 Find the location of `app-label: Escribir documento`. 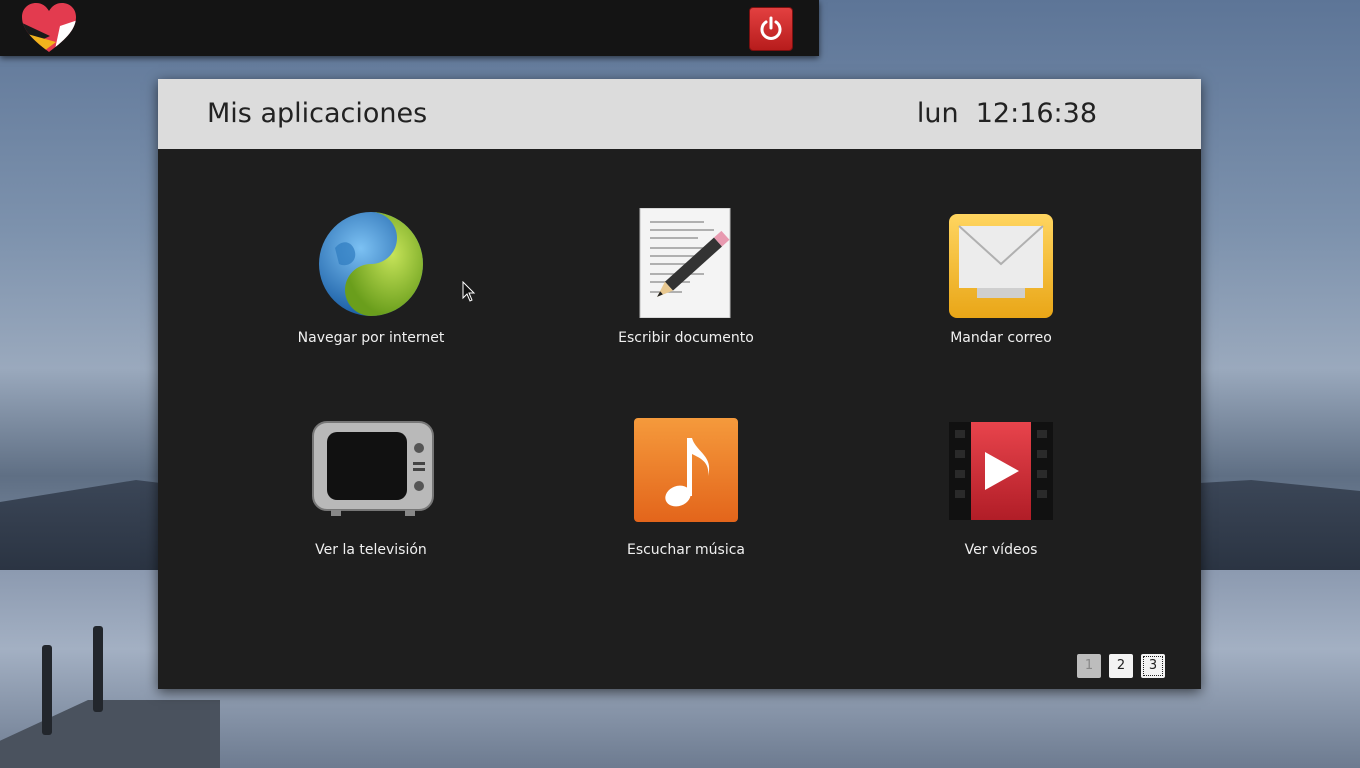

app-label: Escribir documento is located at coordinates (686, 338).